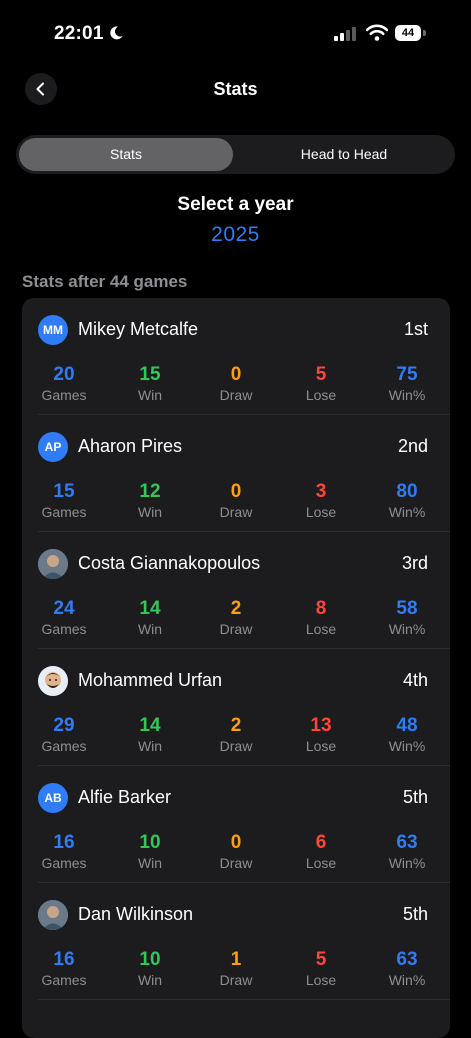 Image resolution: width=471 pixels, height=1038 pixels. Describe the element at coordinates (321, 959) in the screenshot. I see `stat-value: 5` at that location.